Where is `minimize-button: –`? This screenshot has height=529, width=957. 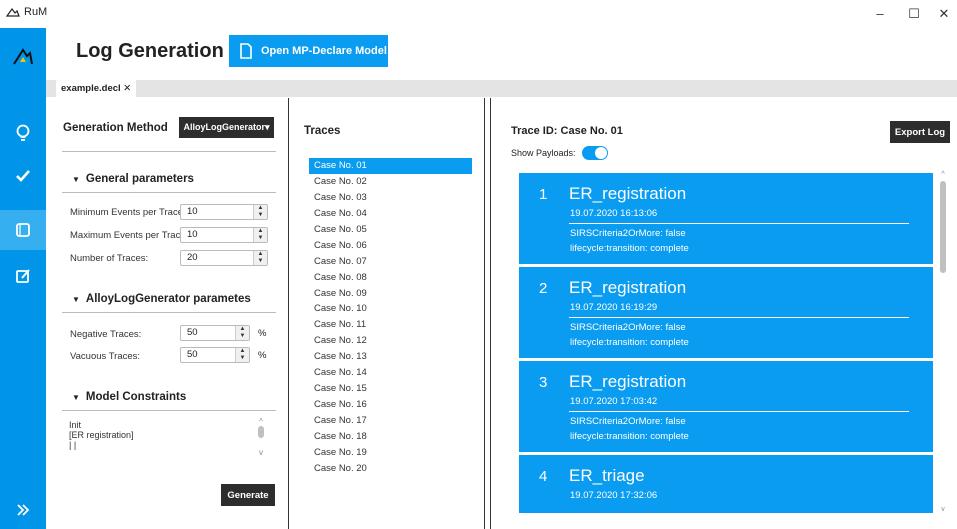
minimize-button: – is located at coordinates (880, 14).